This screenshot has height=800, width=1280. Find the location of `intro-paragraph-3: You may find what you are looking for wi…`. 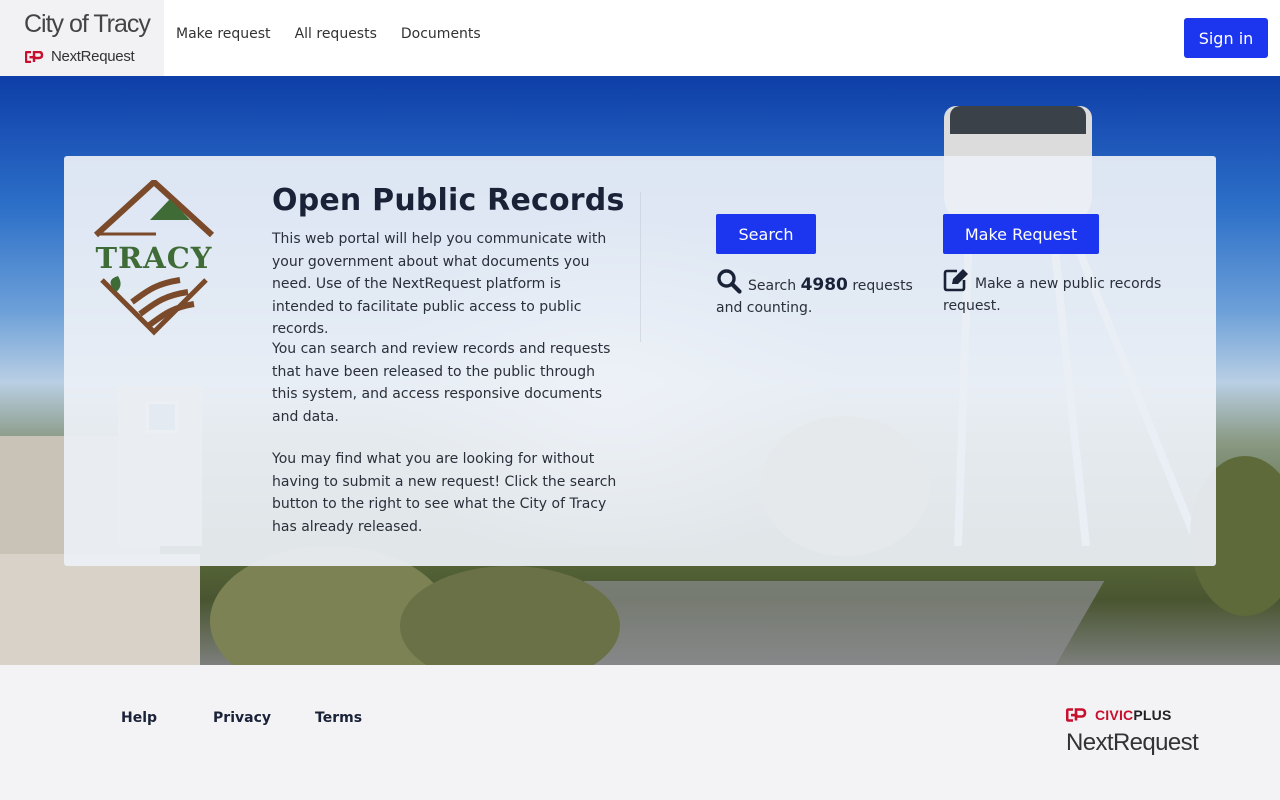

intro-paragraph-3: You may find what you are looking for wi… is located at coordinates (444, 493).